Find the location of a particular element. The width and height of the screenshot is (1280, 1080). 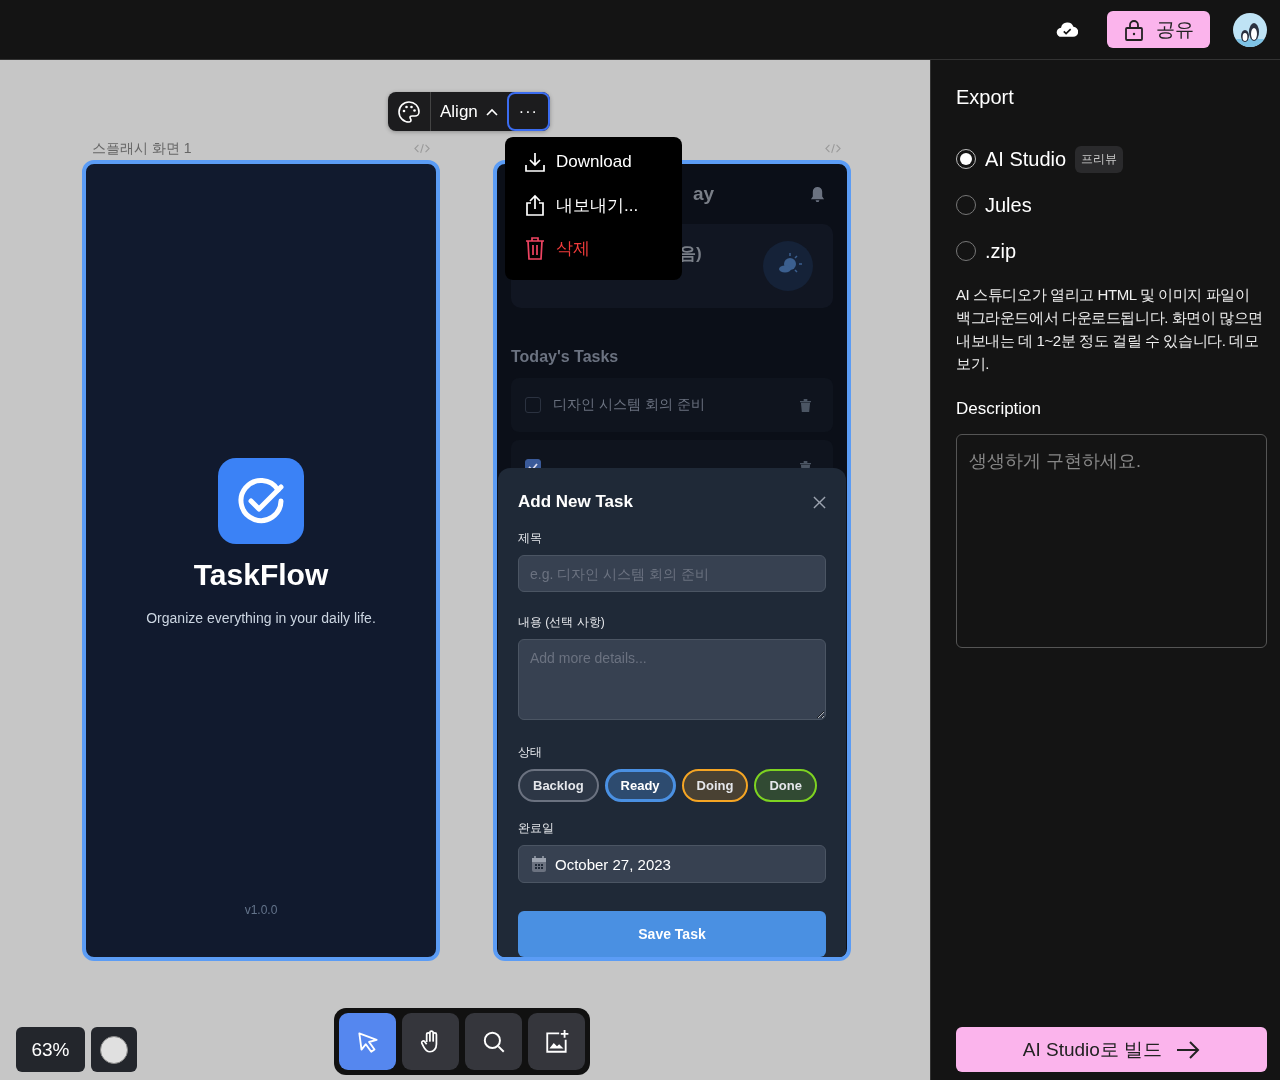

sheet-title: Add New Task is located at coordinates (575, 502).